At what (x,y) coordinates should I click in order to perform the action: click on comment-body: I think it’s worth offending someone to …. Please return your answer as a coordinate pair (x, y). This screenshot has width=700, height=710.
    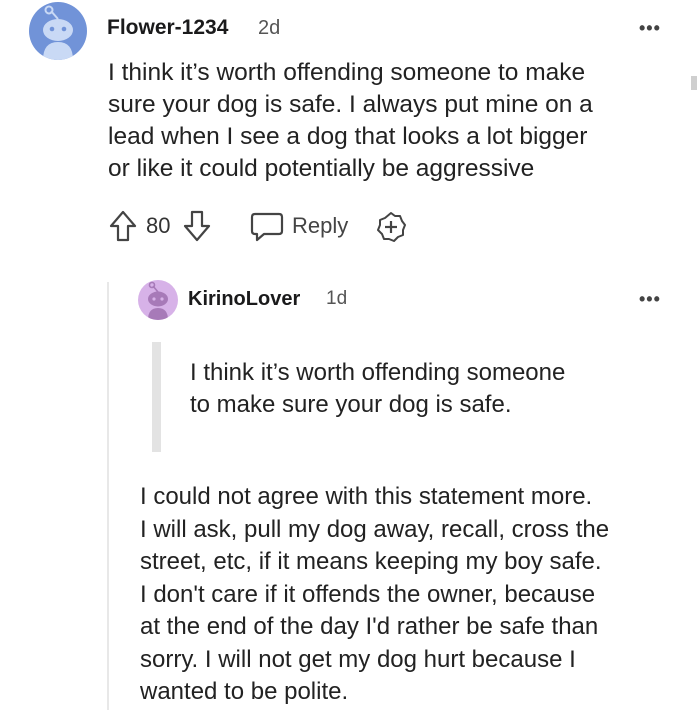
    Looking at the image, I should click on (350, 120).